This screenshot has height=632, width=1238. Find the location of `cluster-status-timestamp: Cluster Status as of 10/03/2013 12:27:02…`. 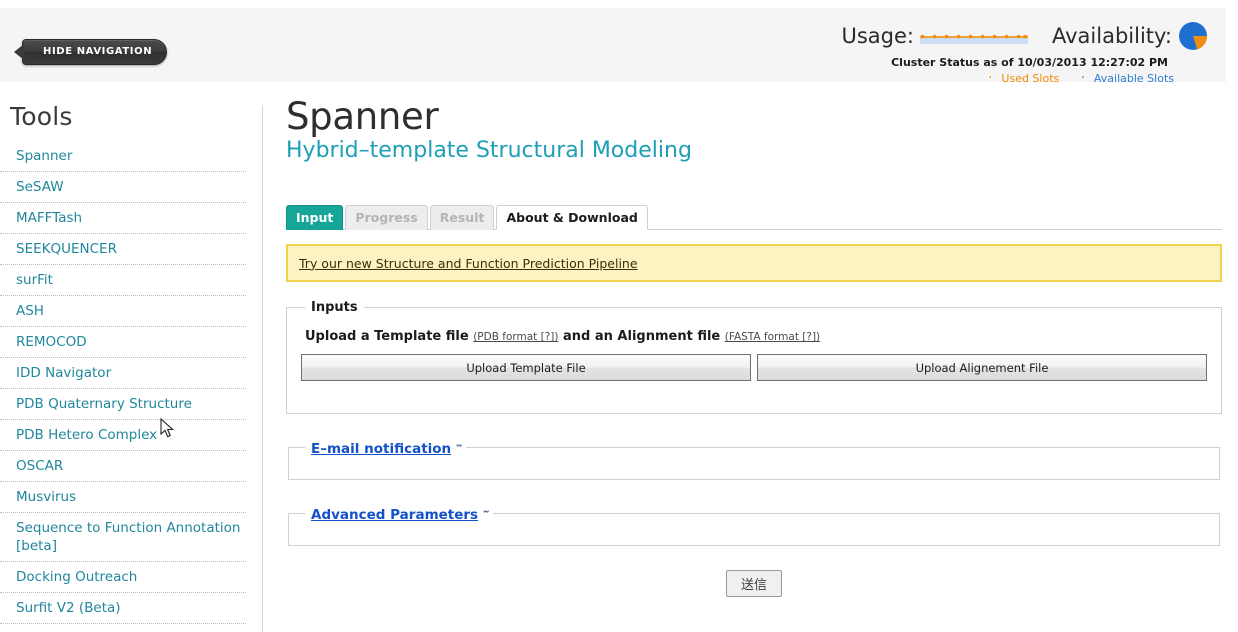

cluster-status-timestamp: Cluster Status as of 10/03/2013 12:27:02… is located at coordinates (1029, 62).